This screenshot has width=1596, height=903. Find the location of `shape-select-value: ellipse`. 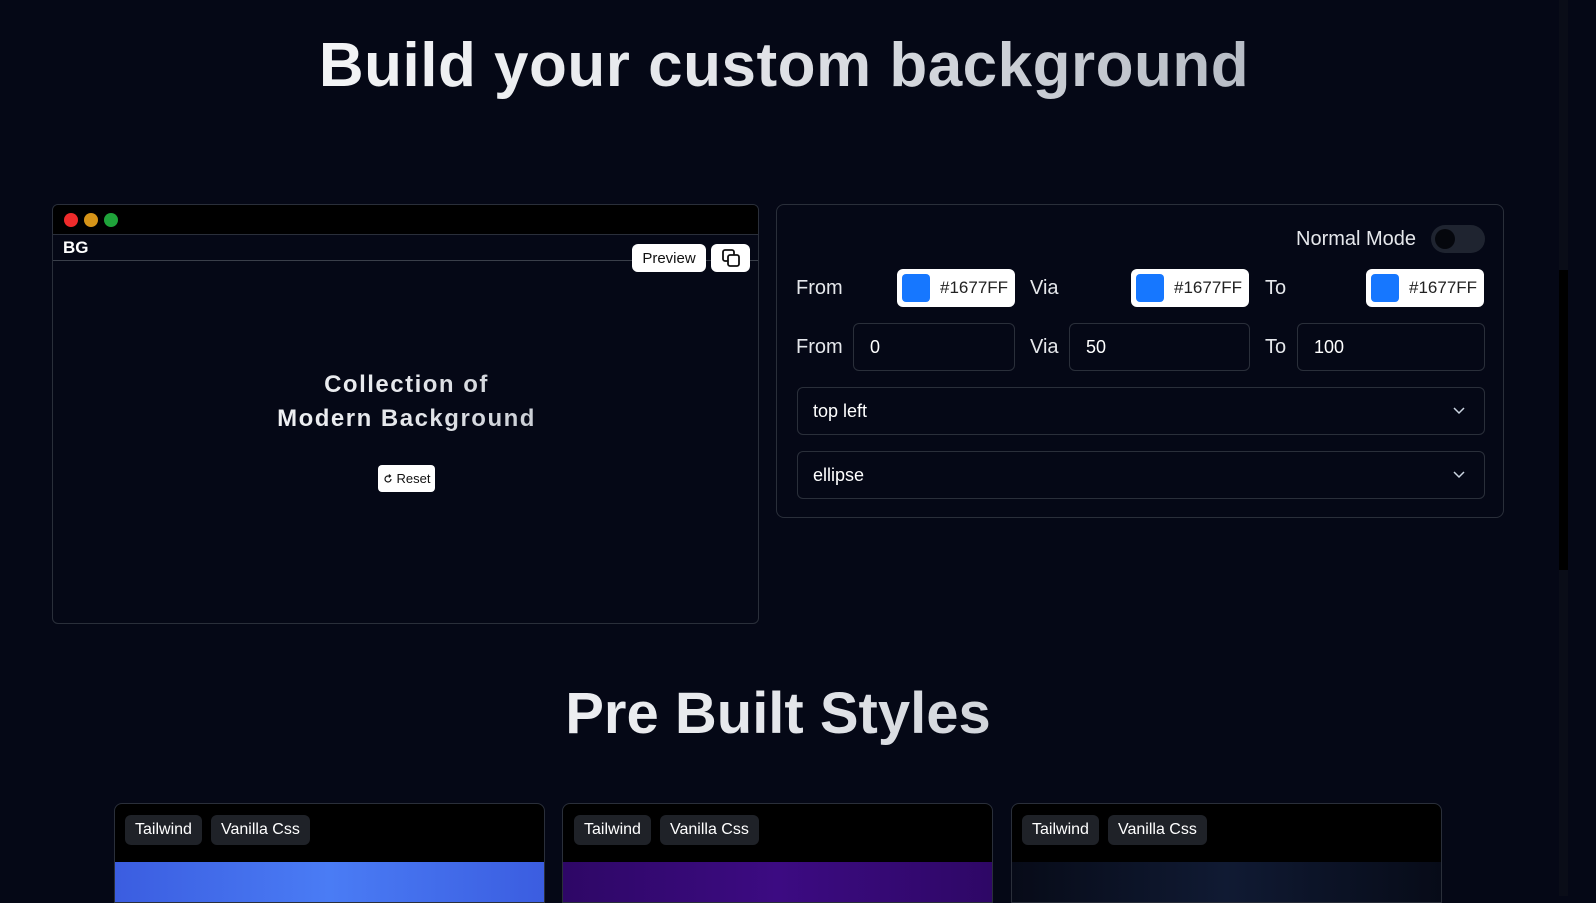

shape-select-value: ellipse is located at coordinates (839, 474).